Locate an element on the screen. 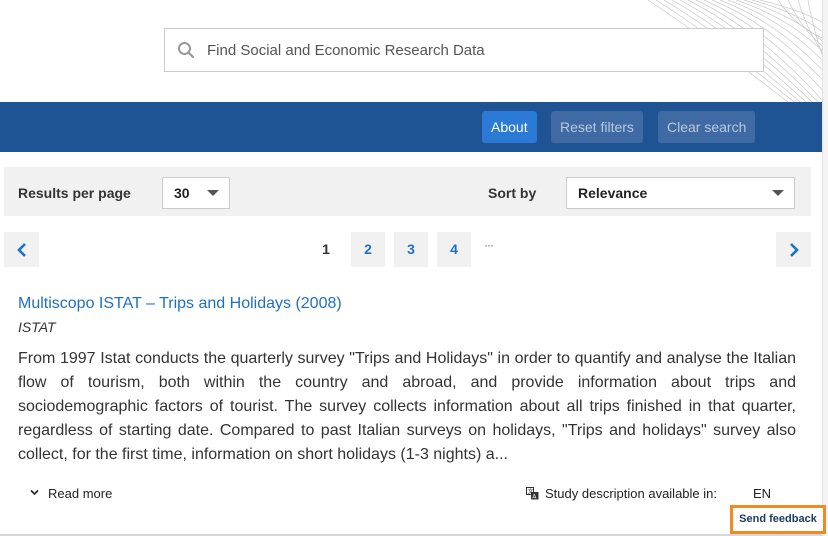 The image size is (828, 536). about-button: About is located at coordinates (509, 127).